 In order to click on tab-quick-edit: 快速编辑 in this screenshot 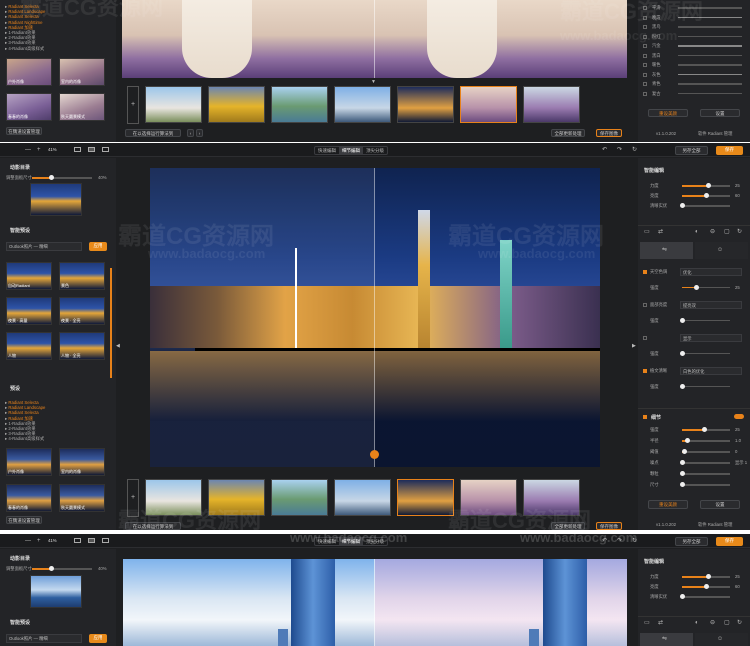, I will do `click(327, 150)`.